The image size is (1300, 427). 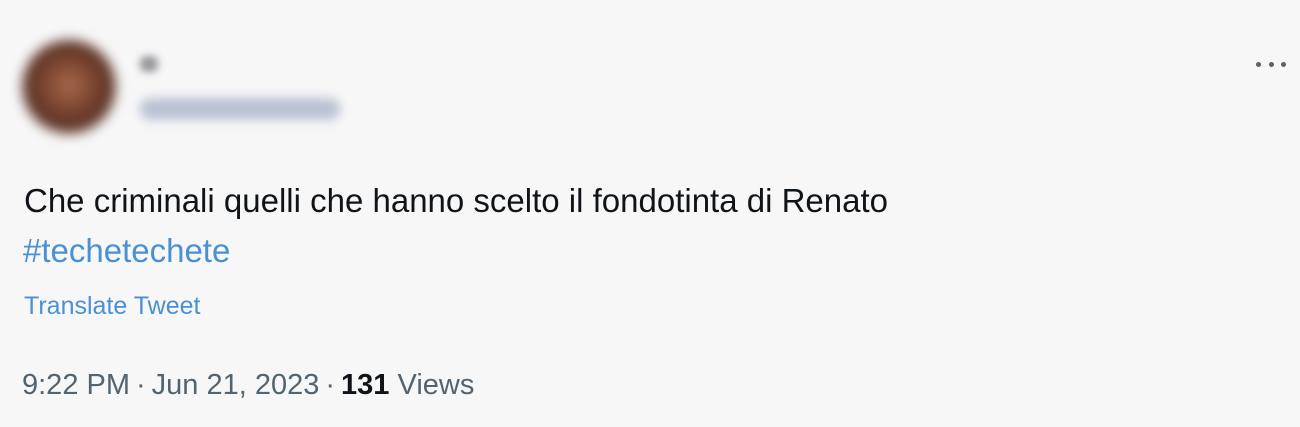 What do you see at coordinates (240, 109) in the screenshot?
I see `blurred-username` at bounding box center [240, 109].